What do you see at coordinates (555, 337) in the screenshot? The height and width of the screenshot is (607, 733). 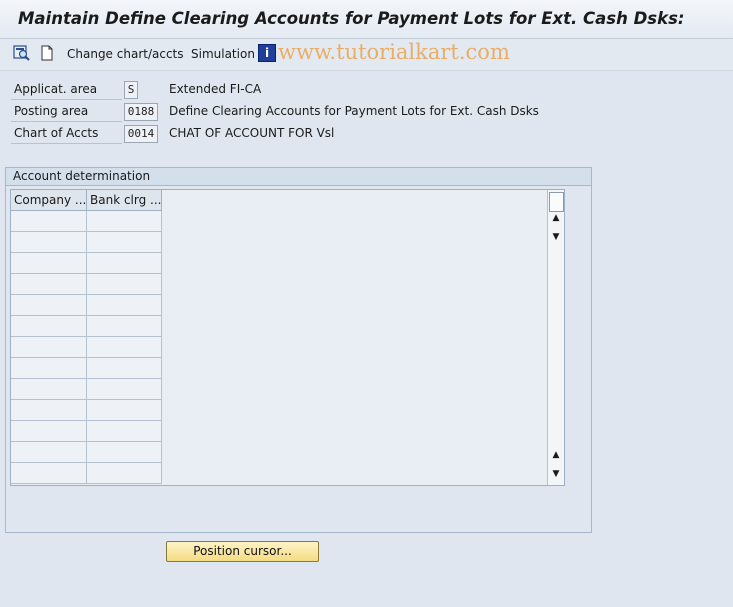 I see `vertical-scrollbar: ▲ ▼ ▲ ▼` at bounding box center [555, 337].